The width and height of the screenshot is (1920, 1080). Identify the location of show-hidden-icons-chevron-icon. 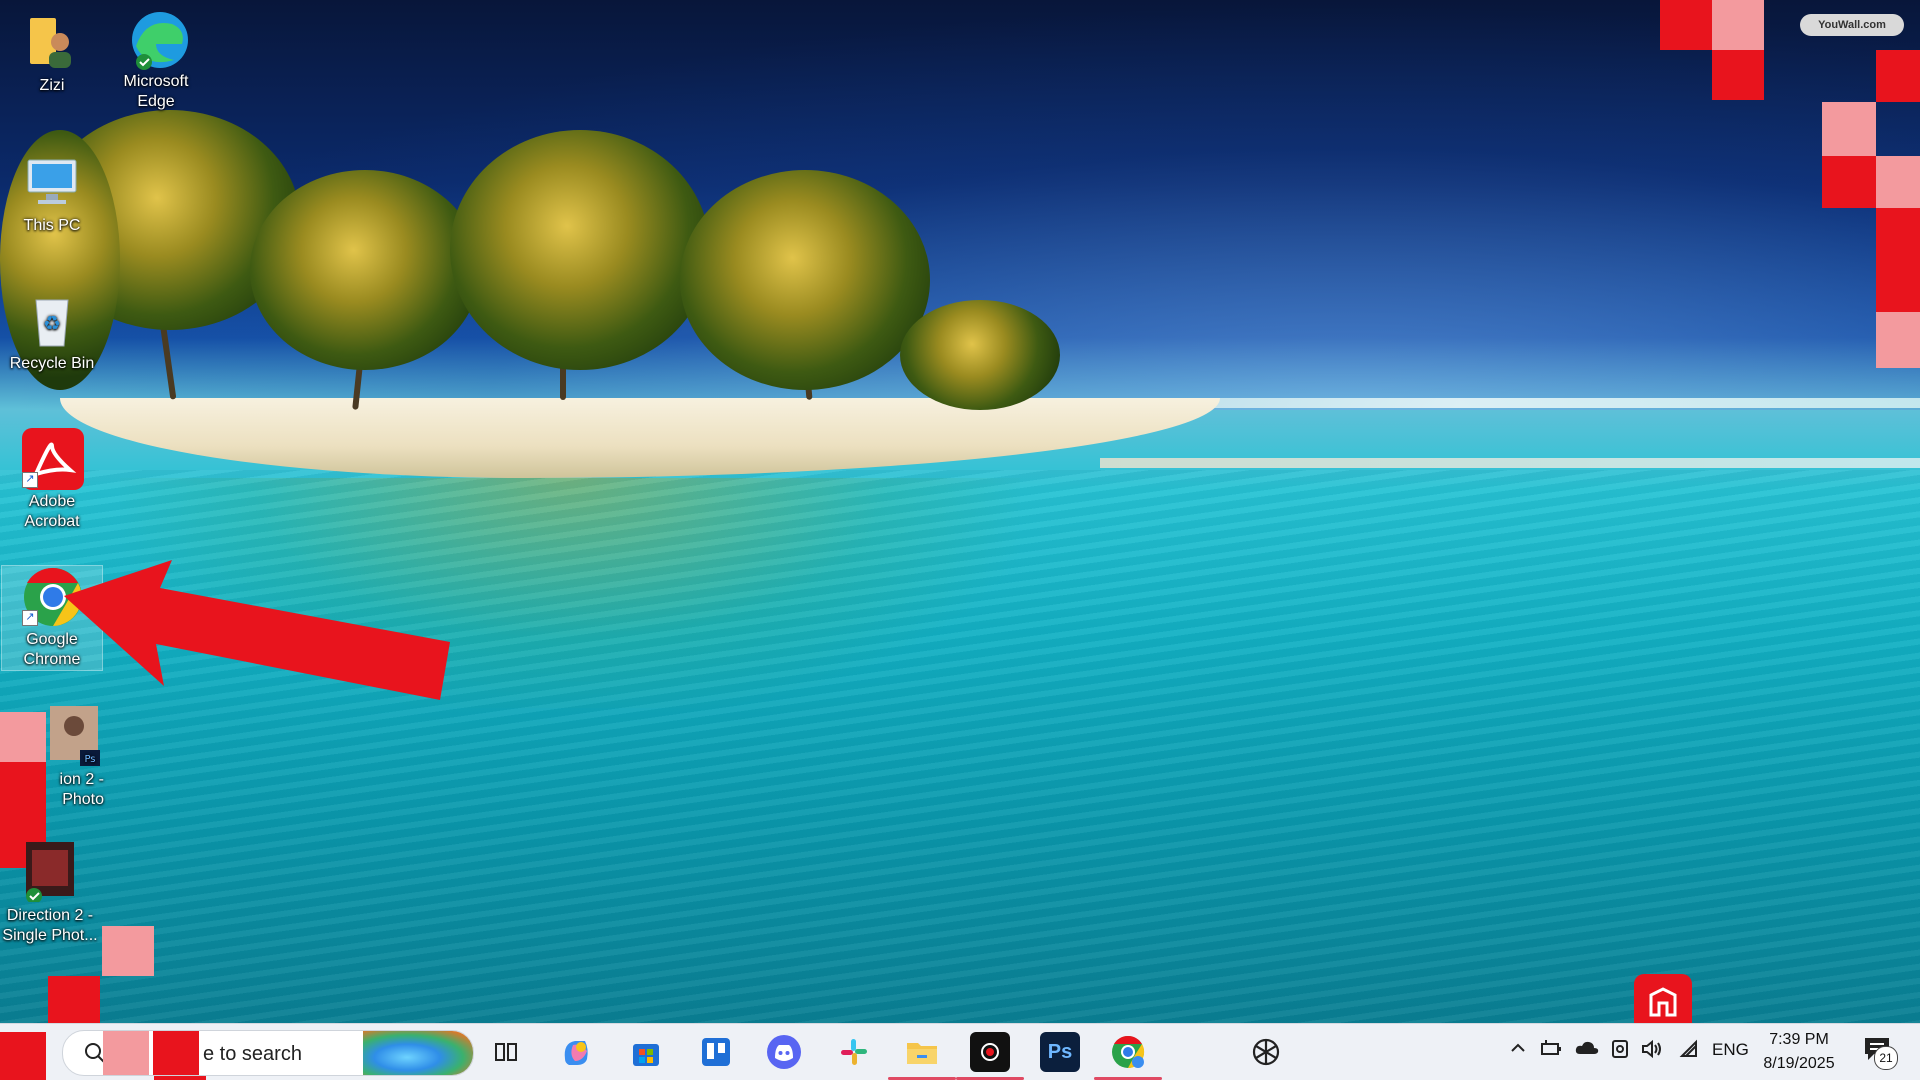
(1518, 1051).